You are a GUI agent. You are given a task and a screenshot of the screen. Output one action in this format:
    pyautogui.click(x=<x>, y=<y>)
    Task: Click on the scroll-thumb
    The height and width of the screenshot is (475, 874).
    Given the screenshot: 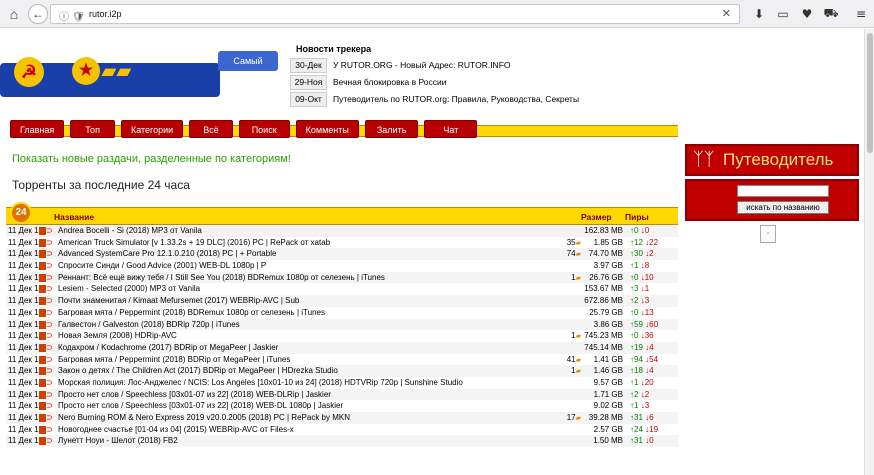 What is the action you would take?
    pyautogui.click(x=870, y=93)
    